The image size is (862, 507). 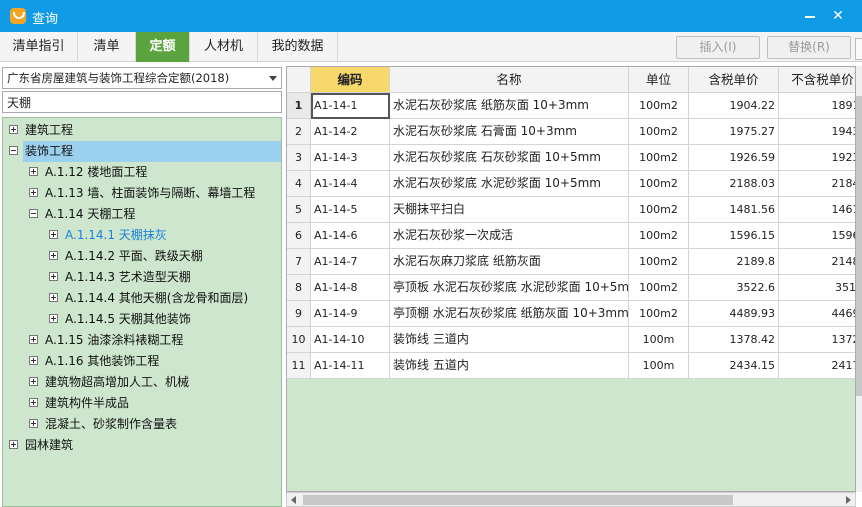 What do you see at coordinates (141, 193) in the screenshot?
I see `tree-node: A.1.13 墙、柱面装饰与隔断、幕墙工程` at bounding box center [141, 193].